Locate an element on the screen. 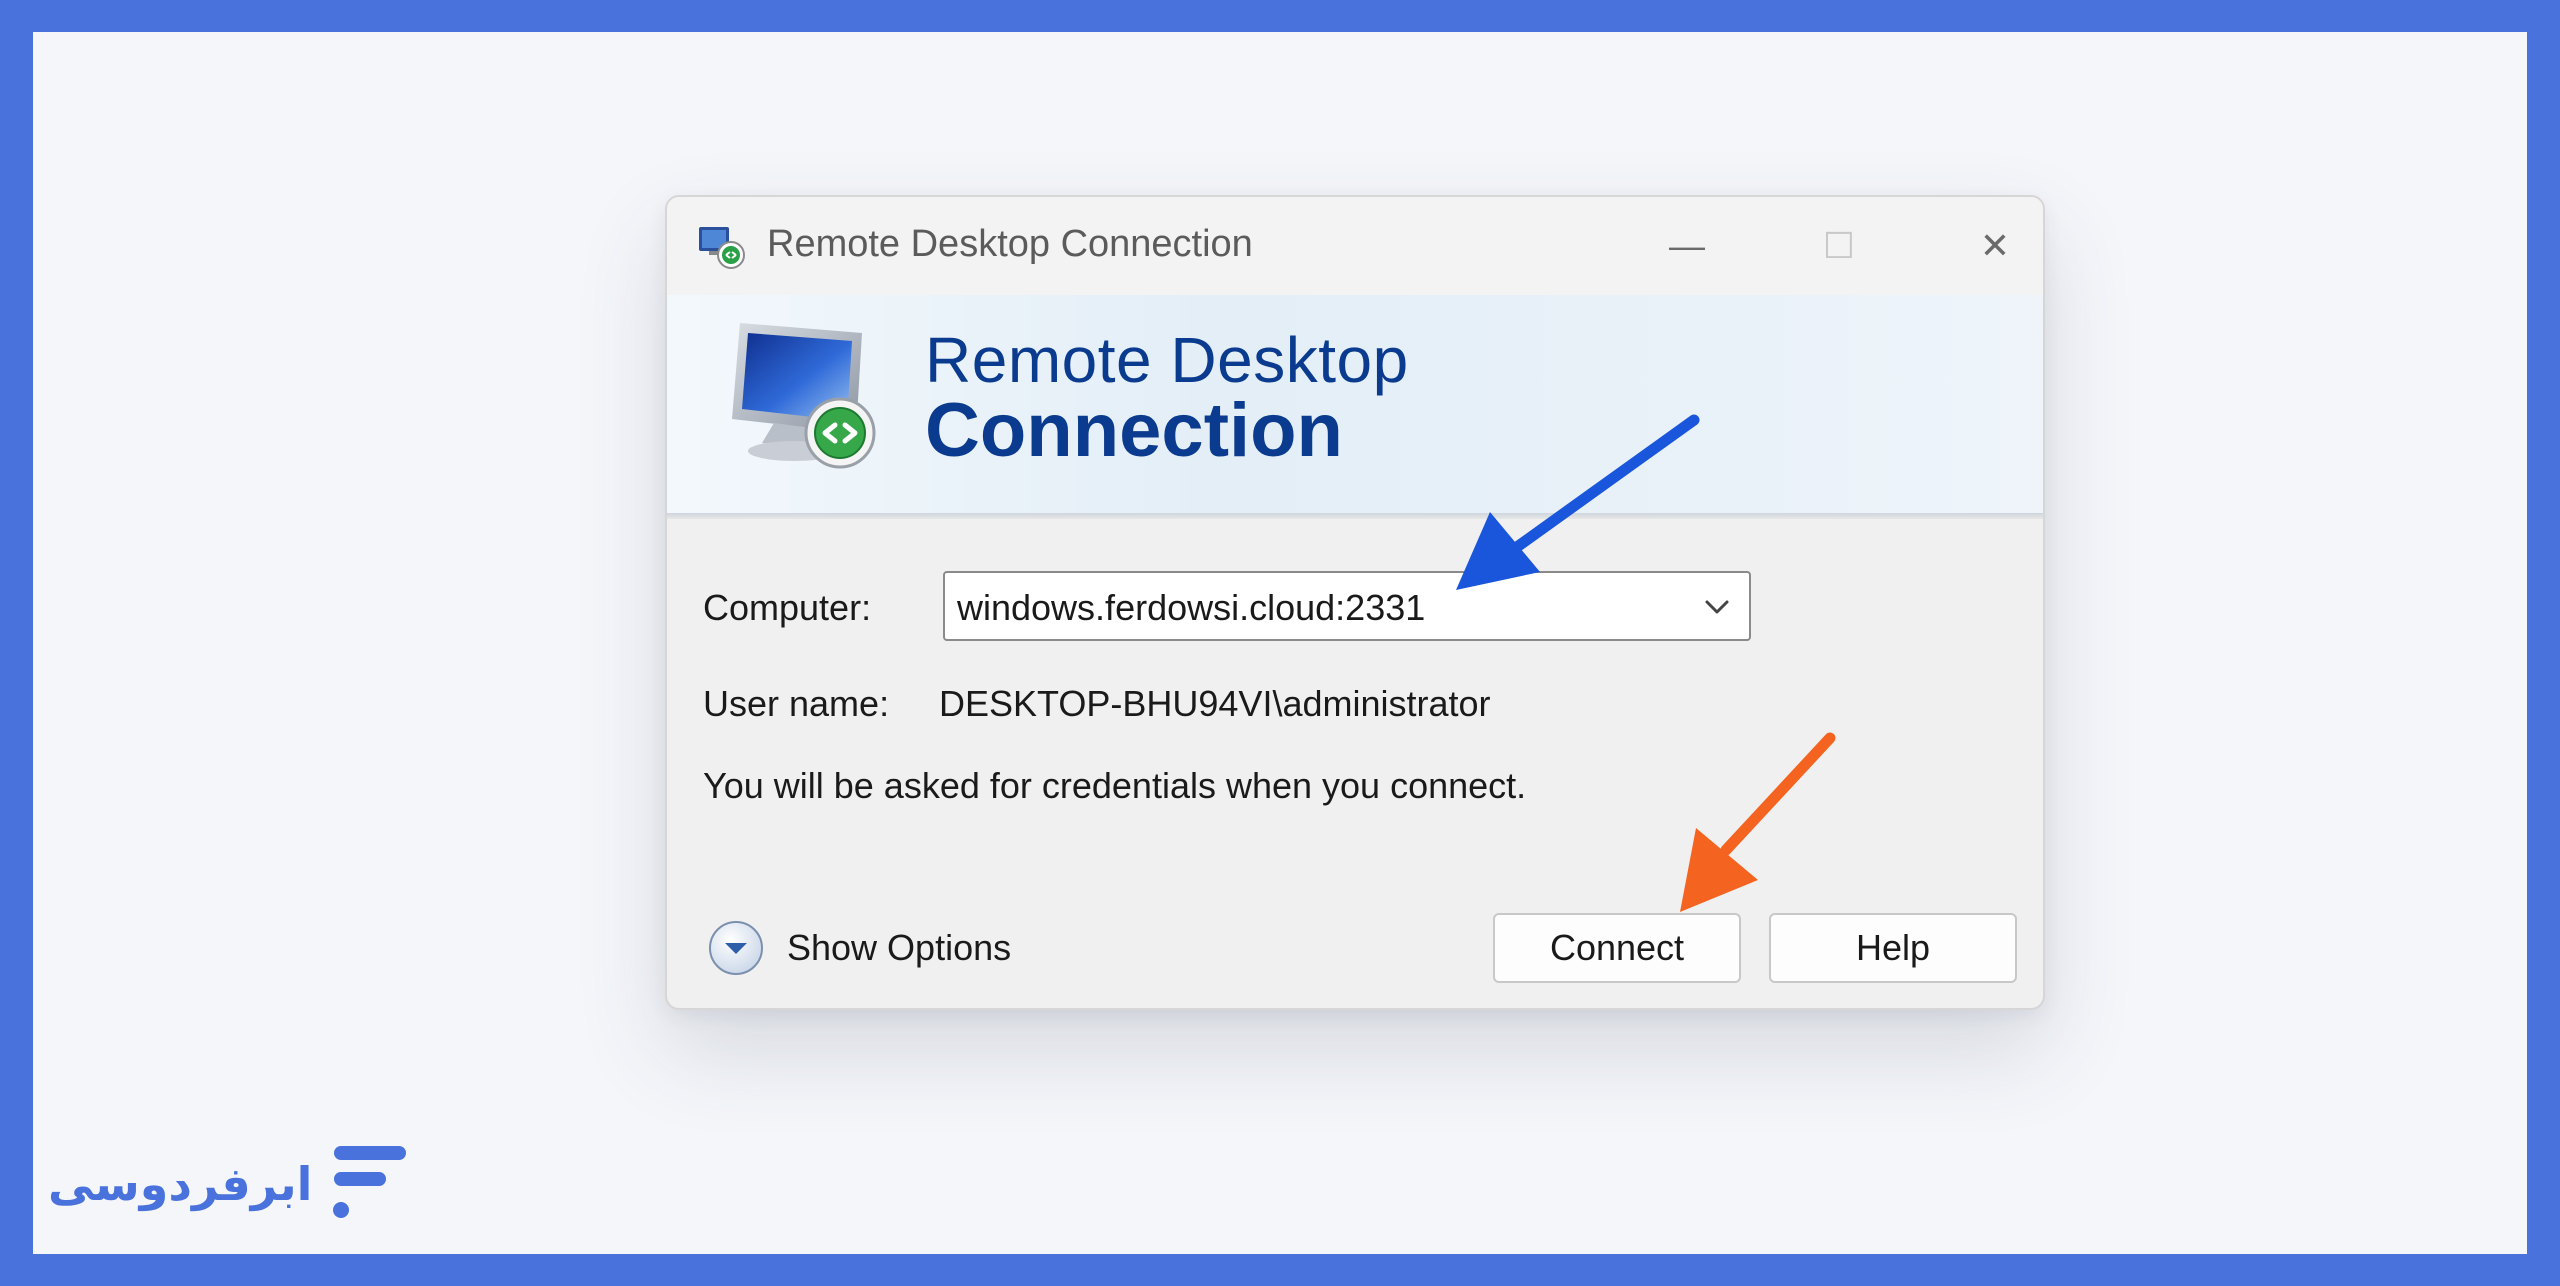  brand-logo-block: ابرفردوسی is located at coordinates (229, 1184).